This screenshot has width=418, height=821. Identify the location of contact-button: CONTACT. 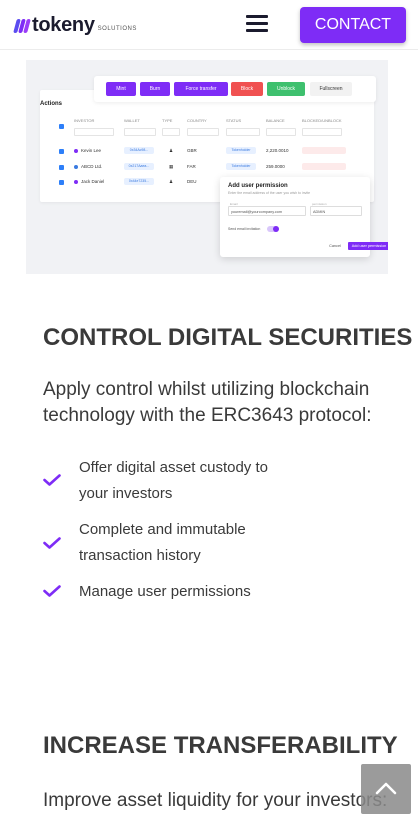
(353, 25).